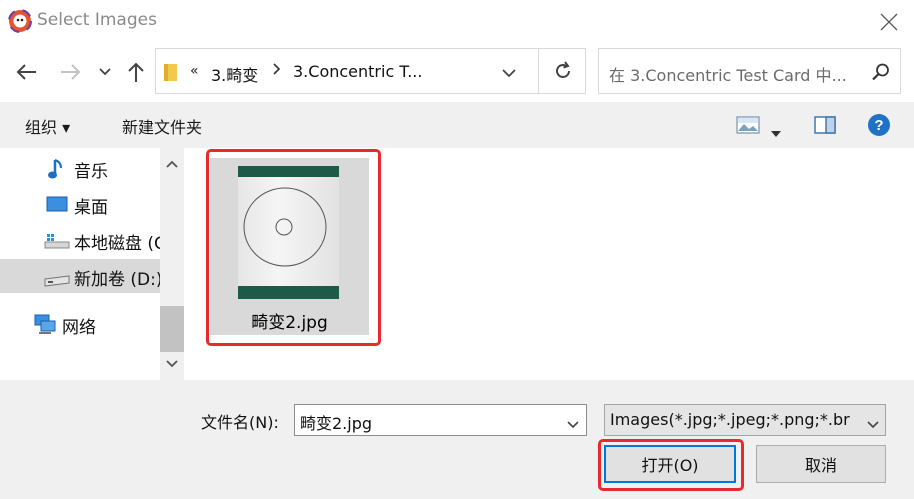 The height and width of the screenshot is (499, 914). What do you see at coordinates (117, 244) in the screenshot?
I see `nav-item-label: 本地磁盘 (C` at bounding box center [117, 244].